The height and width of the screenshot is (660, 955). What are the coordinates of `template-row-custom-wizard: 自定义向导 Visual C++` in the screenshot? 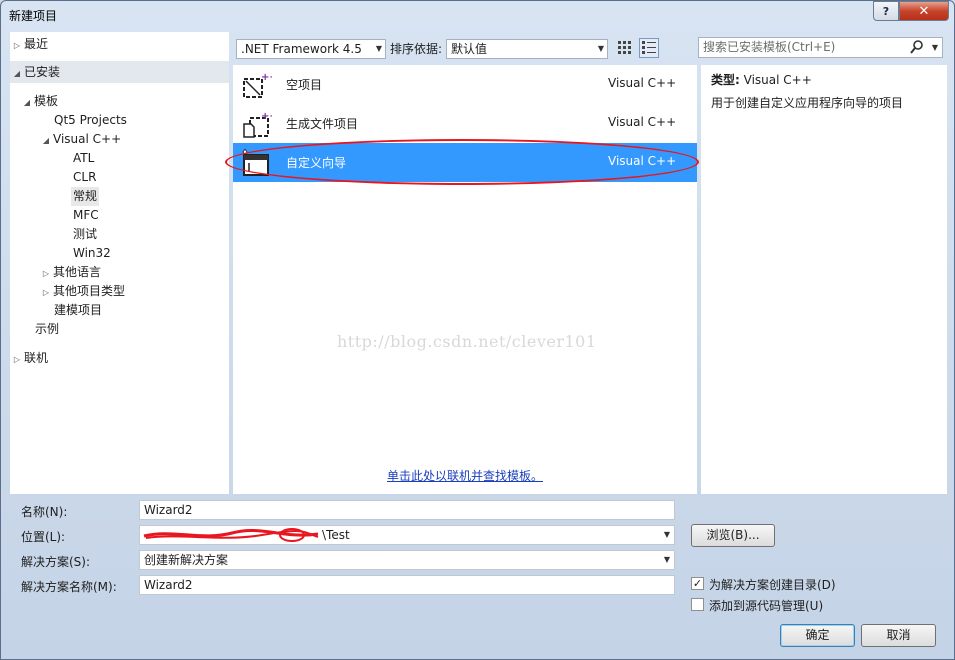 It's located at (465, 162).